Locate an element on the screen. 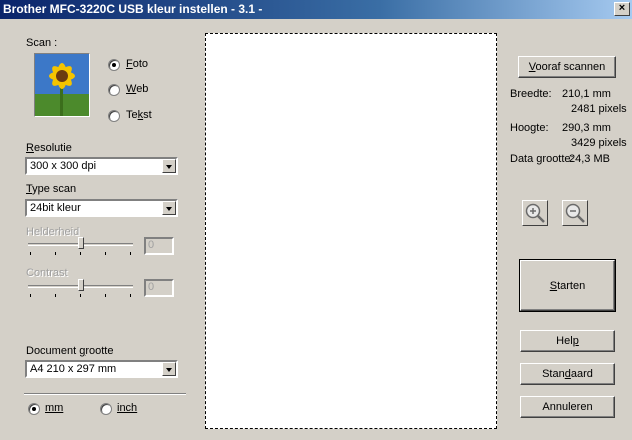  default-button: Standaard is located at coordinates (567, 374).